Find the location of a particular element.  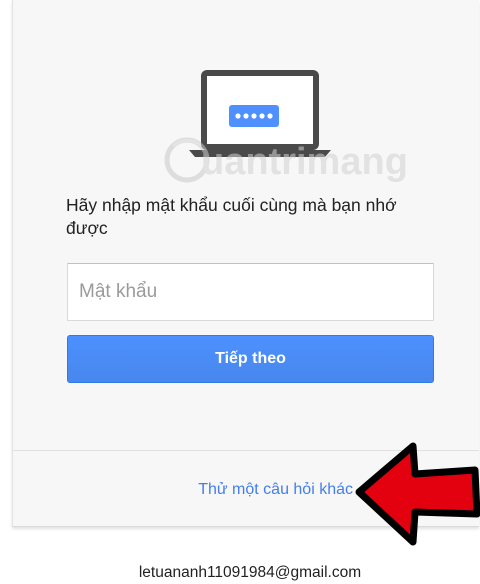

watermark-logo: uantrimang is located at coordinates (286, 160).